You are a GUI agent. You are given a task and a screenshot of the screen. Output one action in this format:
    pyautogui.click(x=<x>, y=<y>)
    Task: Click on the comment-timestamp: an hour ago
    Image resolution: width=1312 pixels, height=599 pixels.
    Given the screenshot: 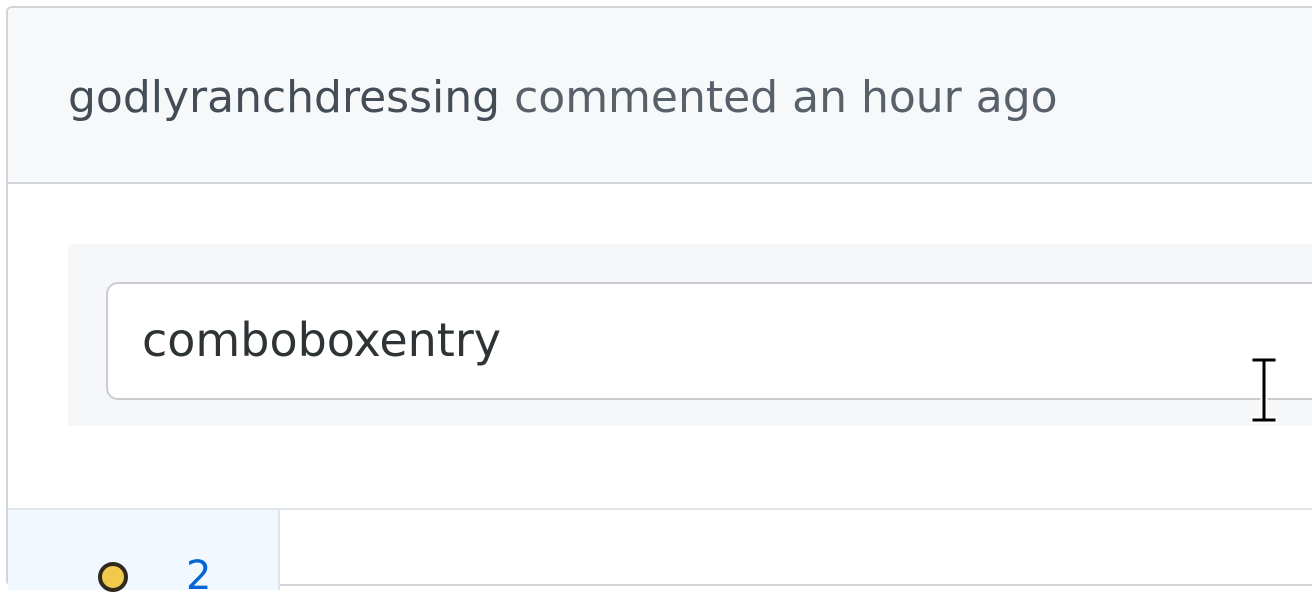 What is the action you would take?
    pyautogui.click(x=924, y=97)
    